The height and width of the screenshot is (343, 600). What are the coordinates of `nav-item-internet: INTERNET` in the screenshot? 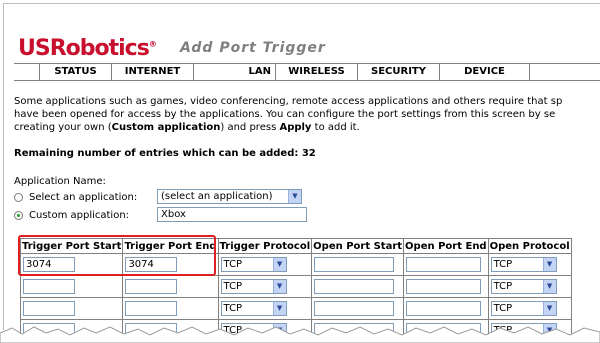 It's located at (152, 72).